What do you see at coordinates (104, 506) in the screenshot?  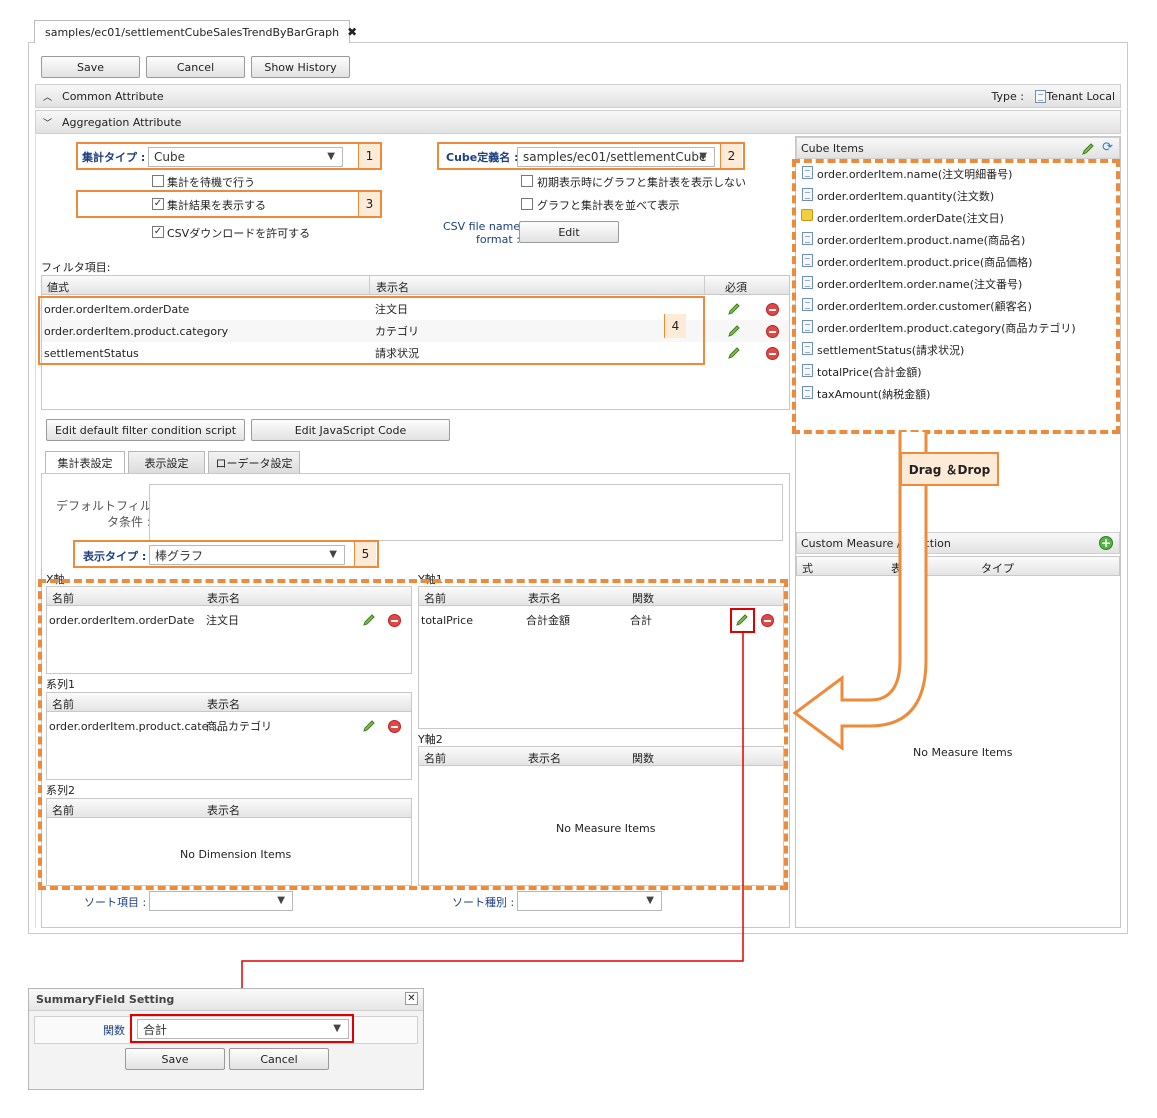 I see `default-filter-label: デフォルトフィル` at bounding box center [104, 506].